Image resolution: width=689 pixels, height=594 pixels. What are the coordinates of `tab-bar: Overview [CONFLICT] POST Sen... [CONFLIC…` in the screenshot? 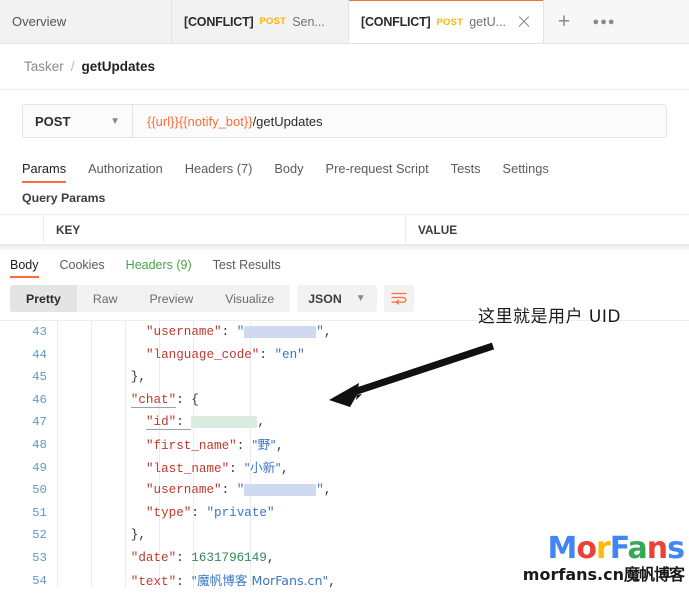 It's located at (344, 22).